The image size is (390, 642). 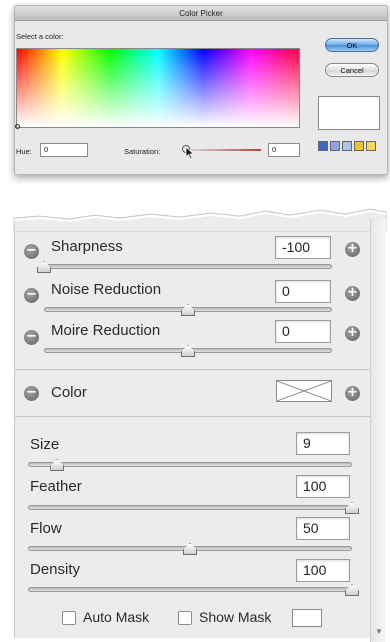 What do you see at coordinates (284, 150) in the screenshot?
I see `saturation-input: 0` at bounding box center [284, 150].